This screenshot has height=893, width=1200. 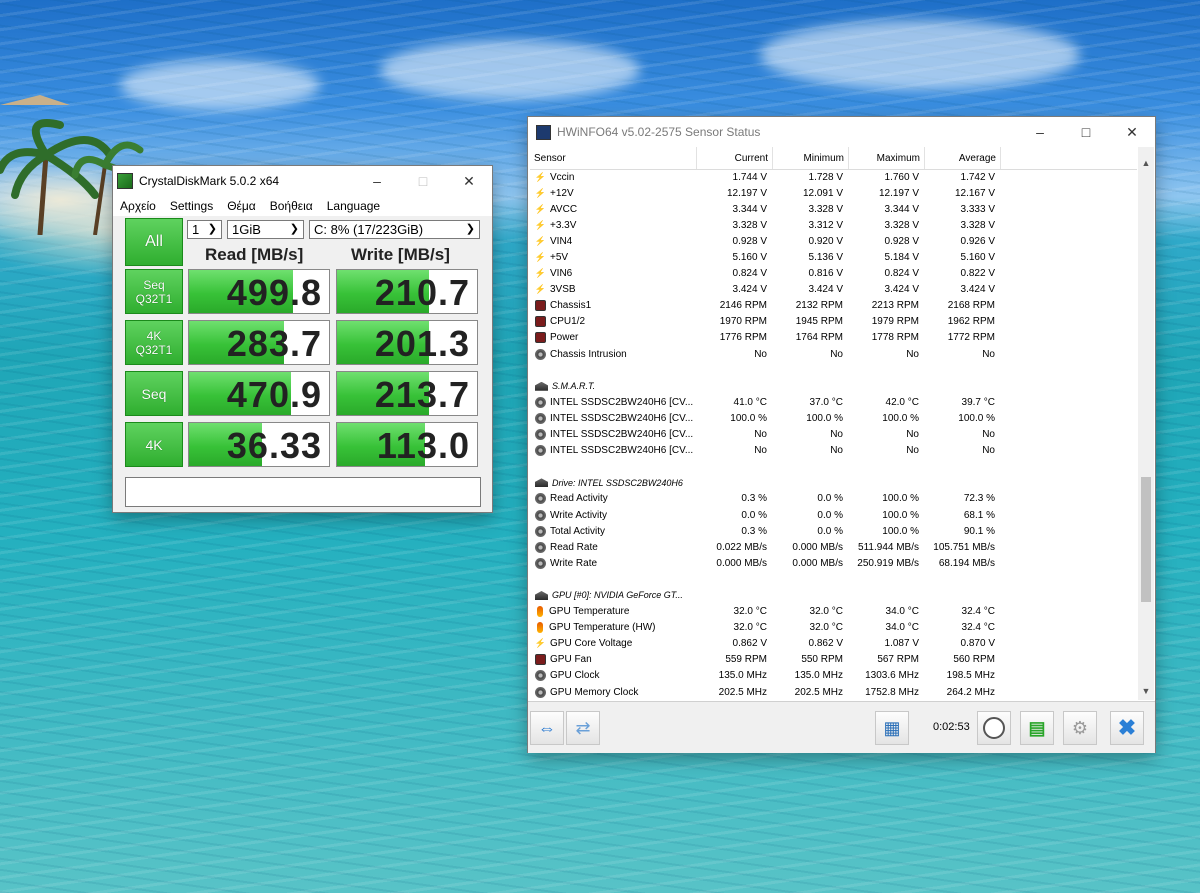 What do you see at coordinates (963, 158) in the screenshot?
I see `col-average: Average` at bounding box center [963, 158].